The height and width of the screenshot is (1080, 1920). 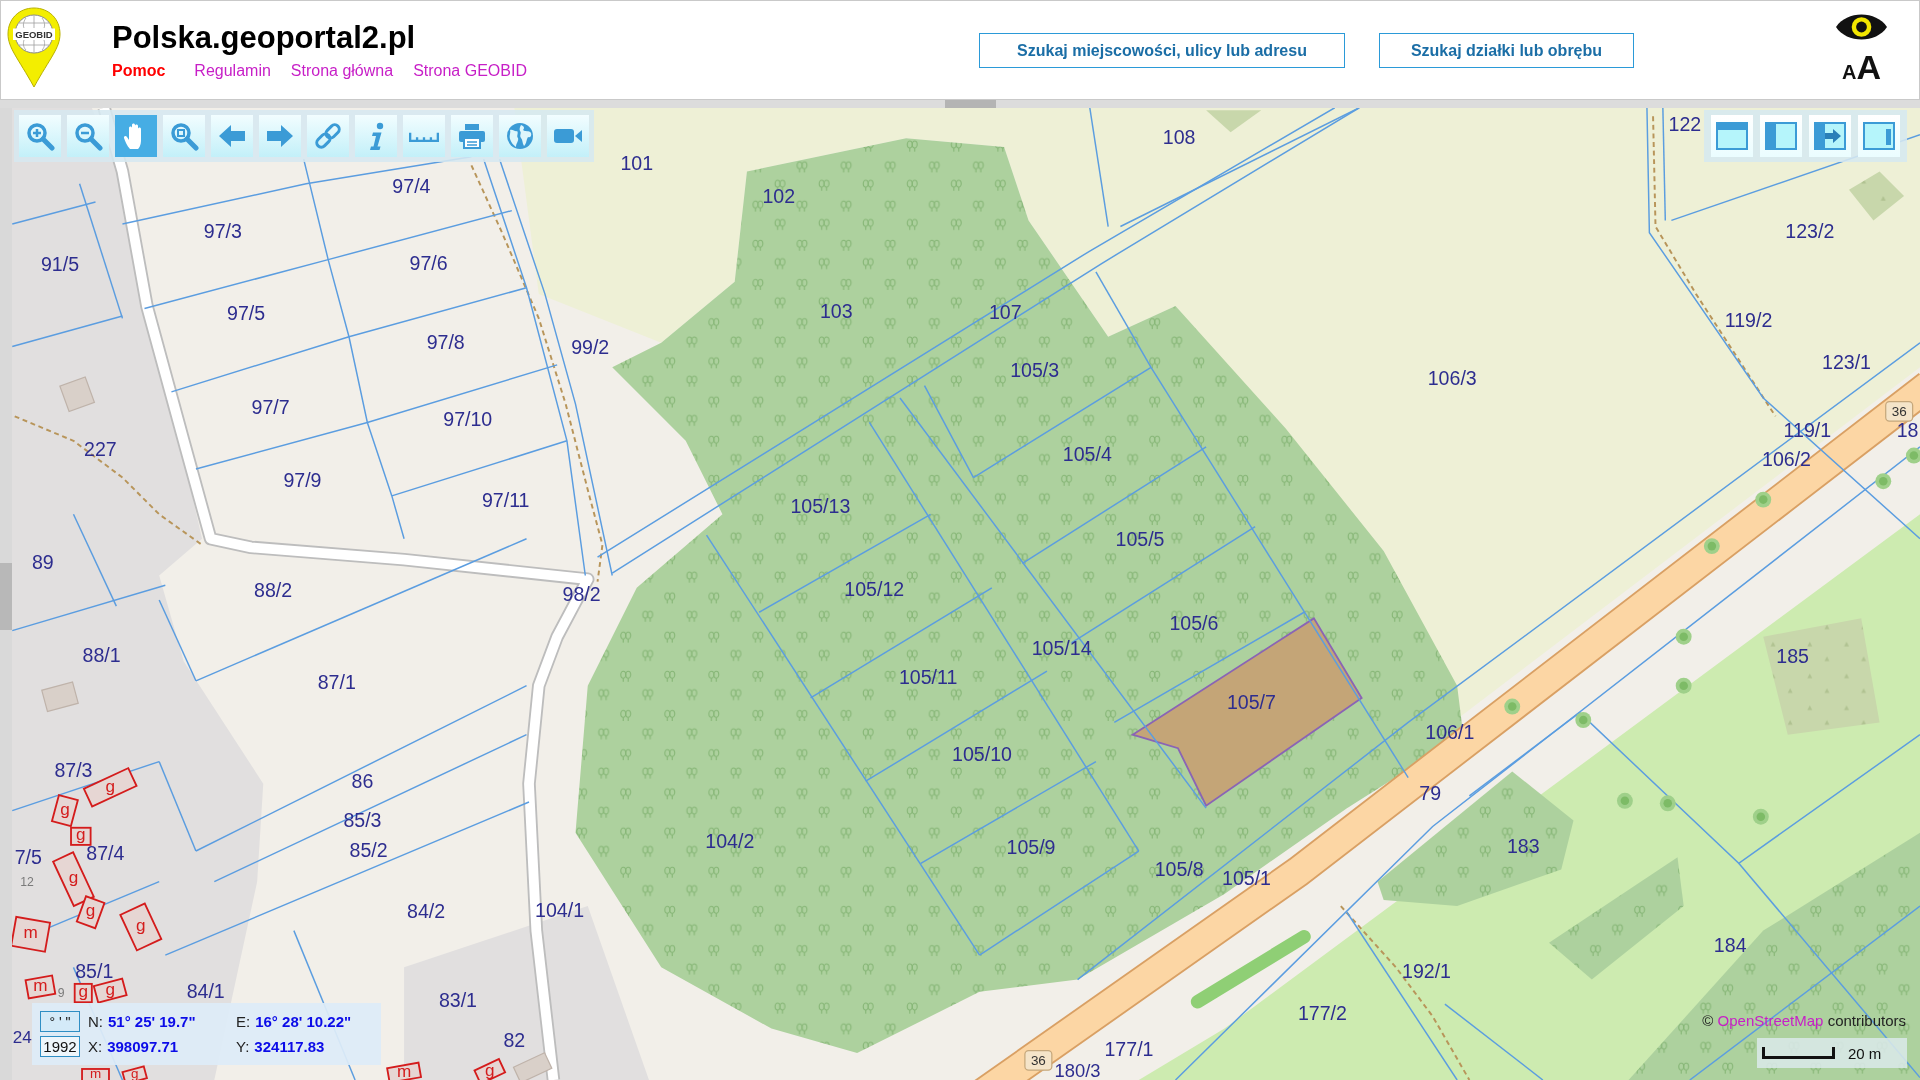 I want to click on parcel-number: 84/1, so click(x=205, y=991).